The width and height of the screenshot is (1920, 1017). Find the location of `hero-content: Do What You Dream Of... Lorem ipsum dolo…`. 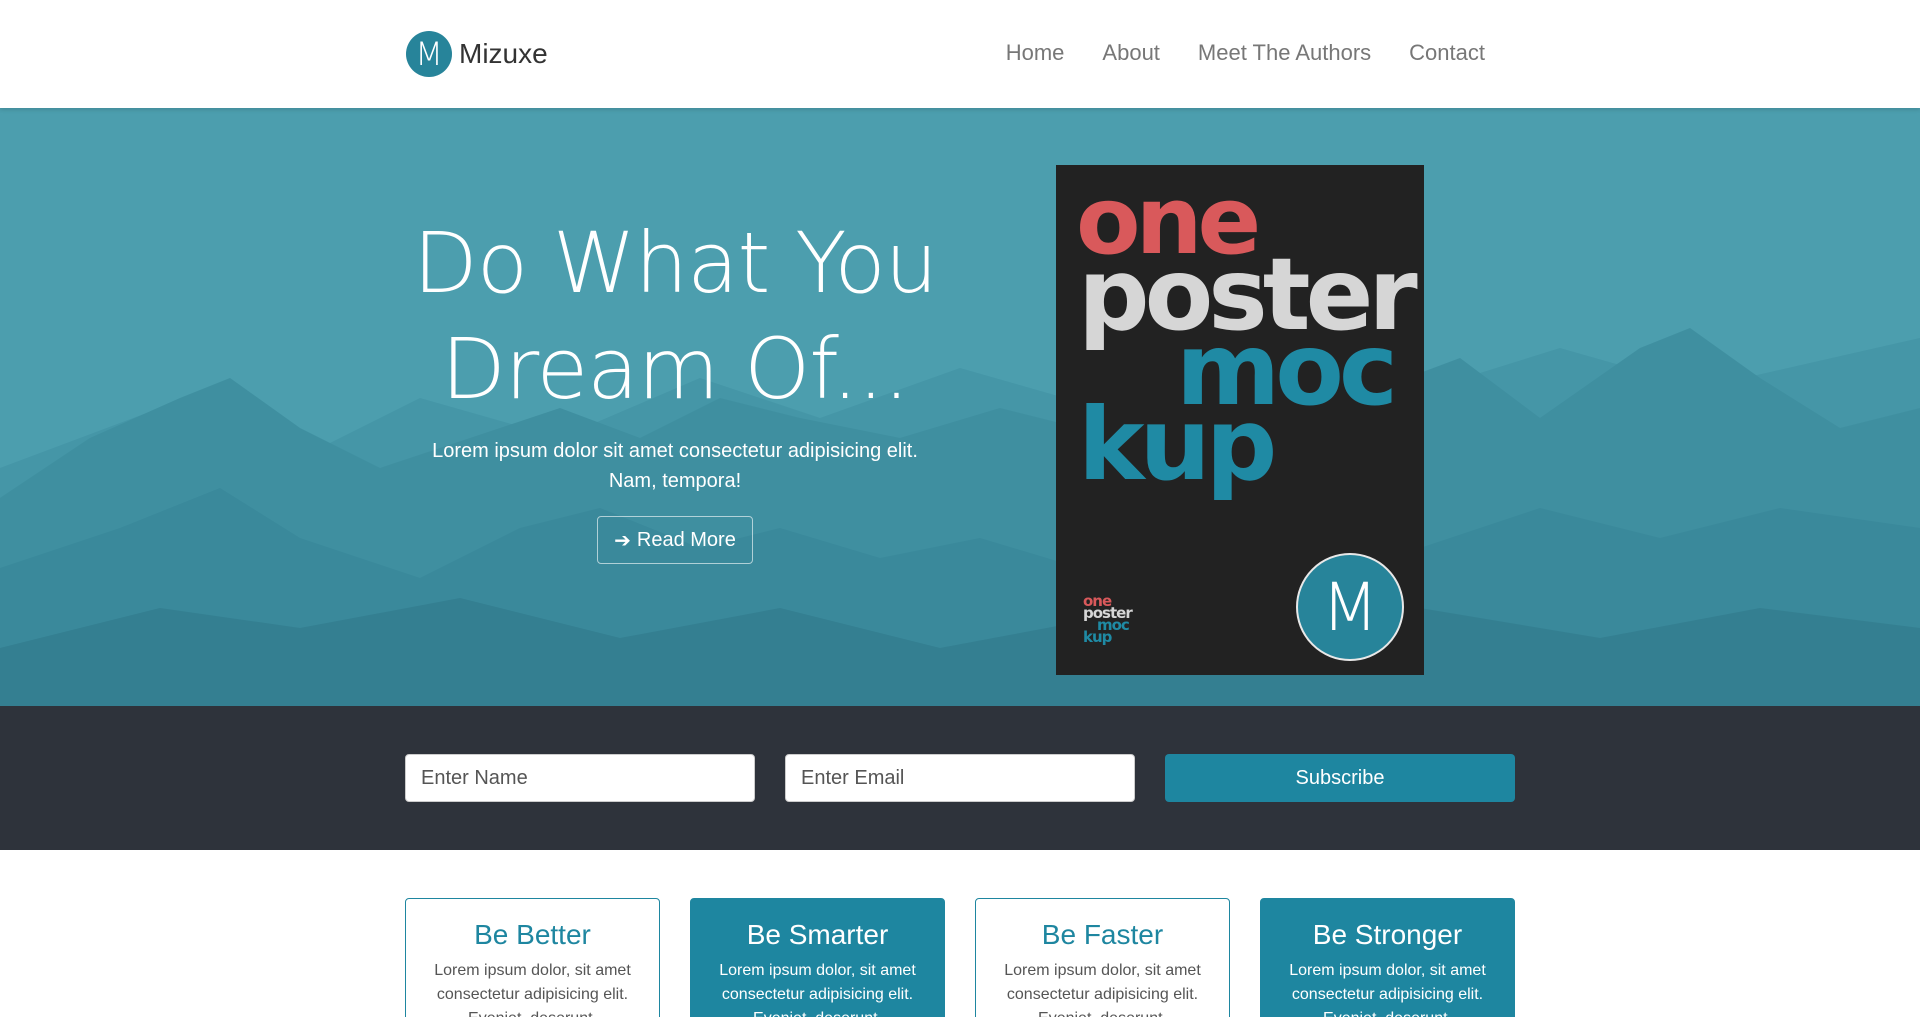

hero-content: Do What You Dream Of... Lorem ipsum dolo… is located at coordinates (675, 387).